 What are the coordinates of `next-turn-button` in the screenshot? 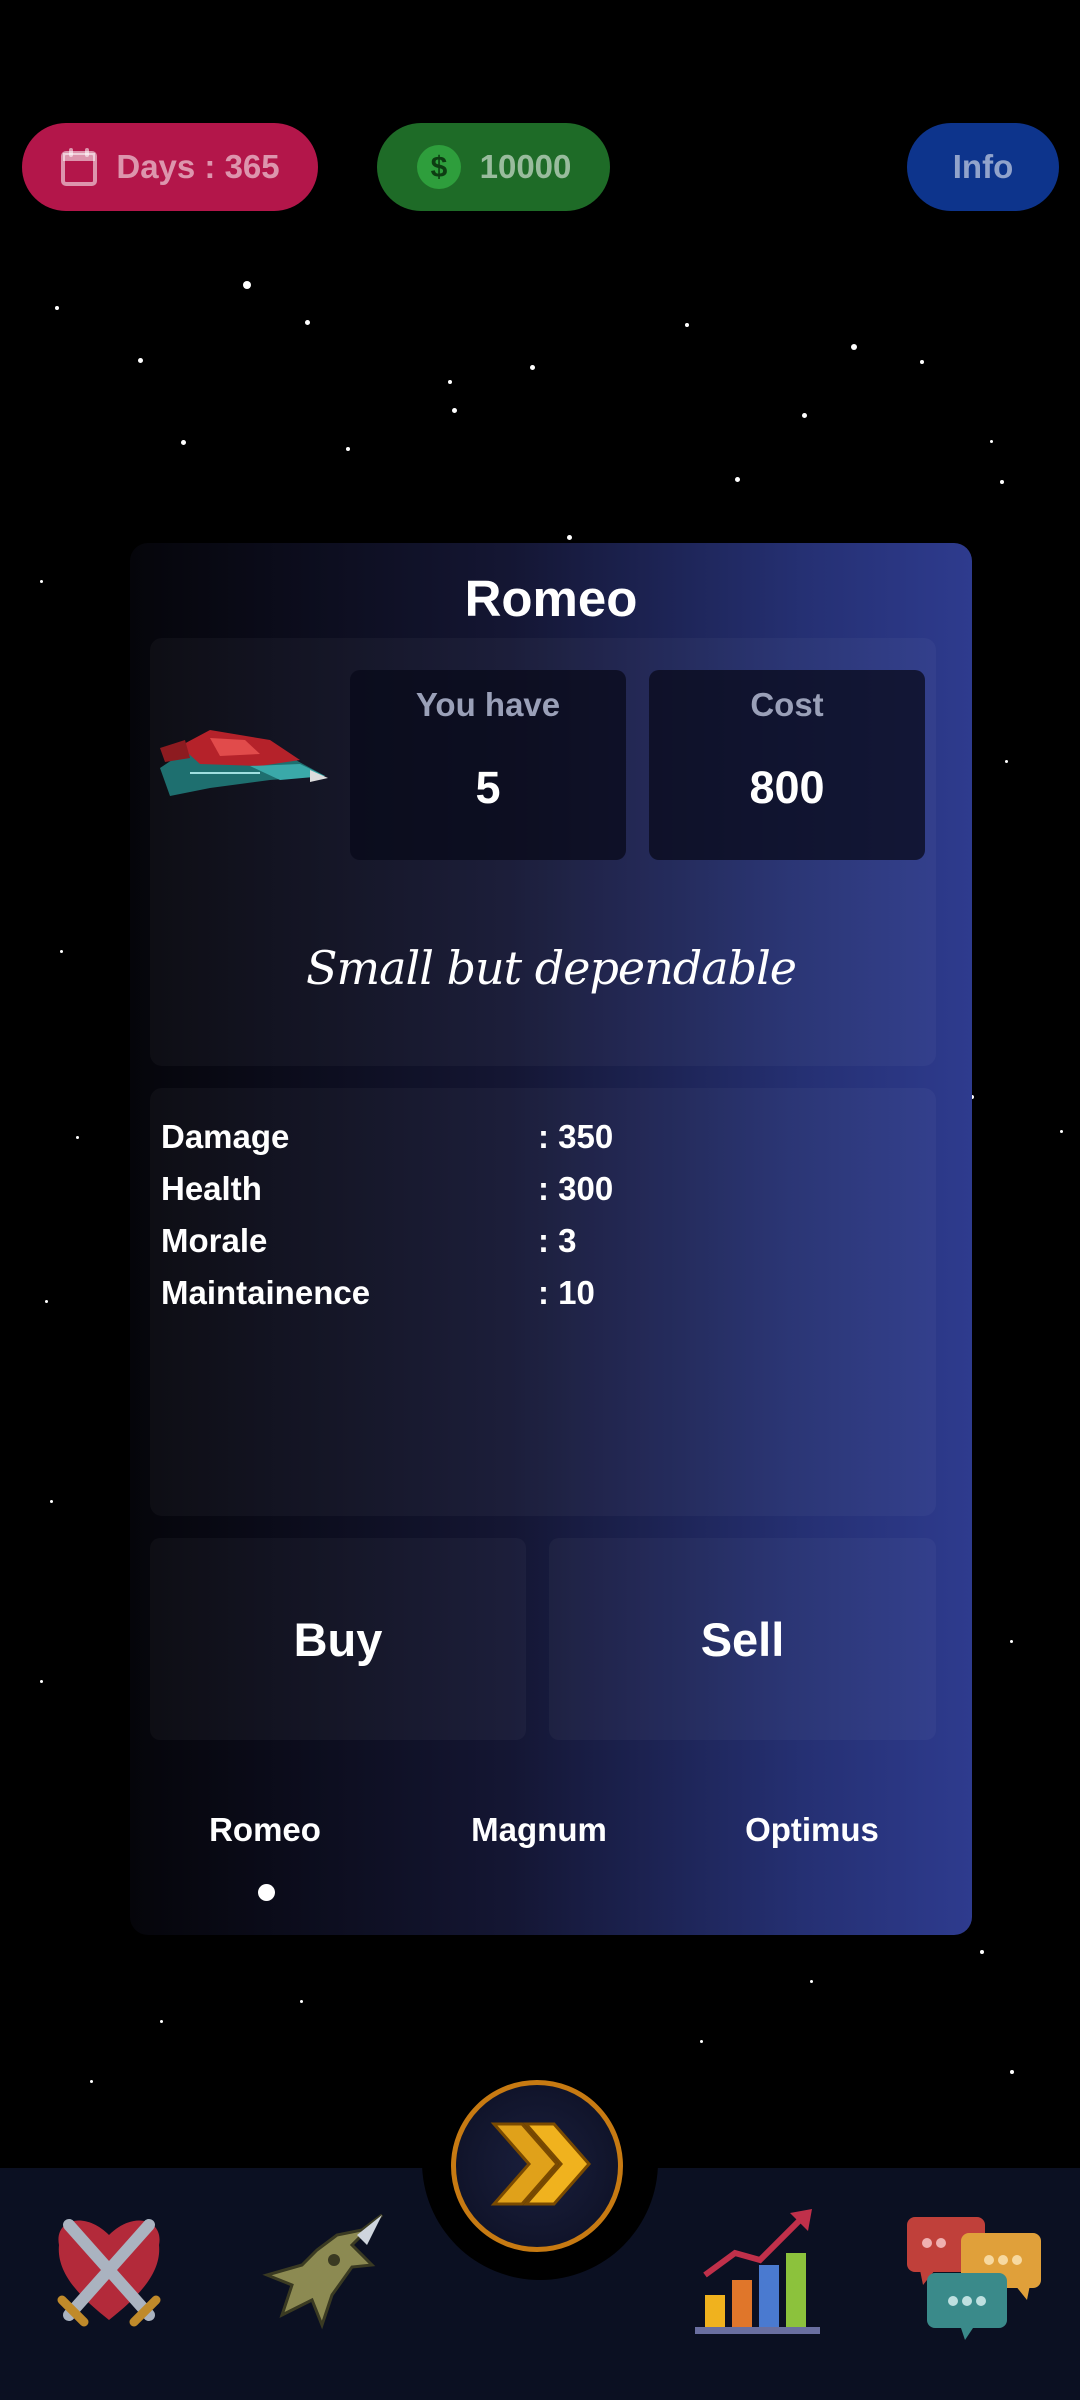 It's located at (537, 2166).